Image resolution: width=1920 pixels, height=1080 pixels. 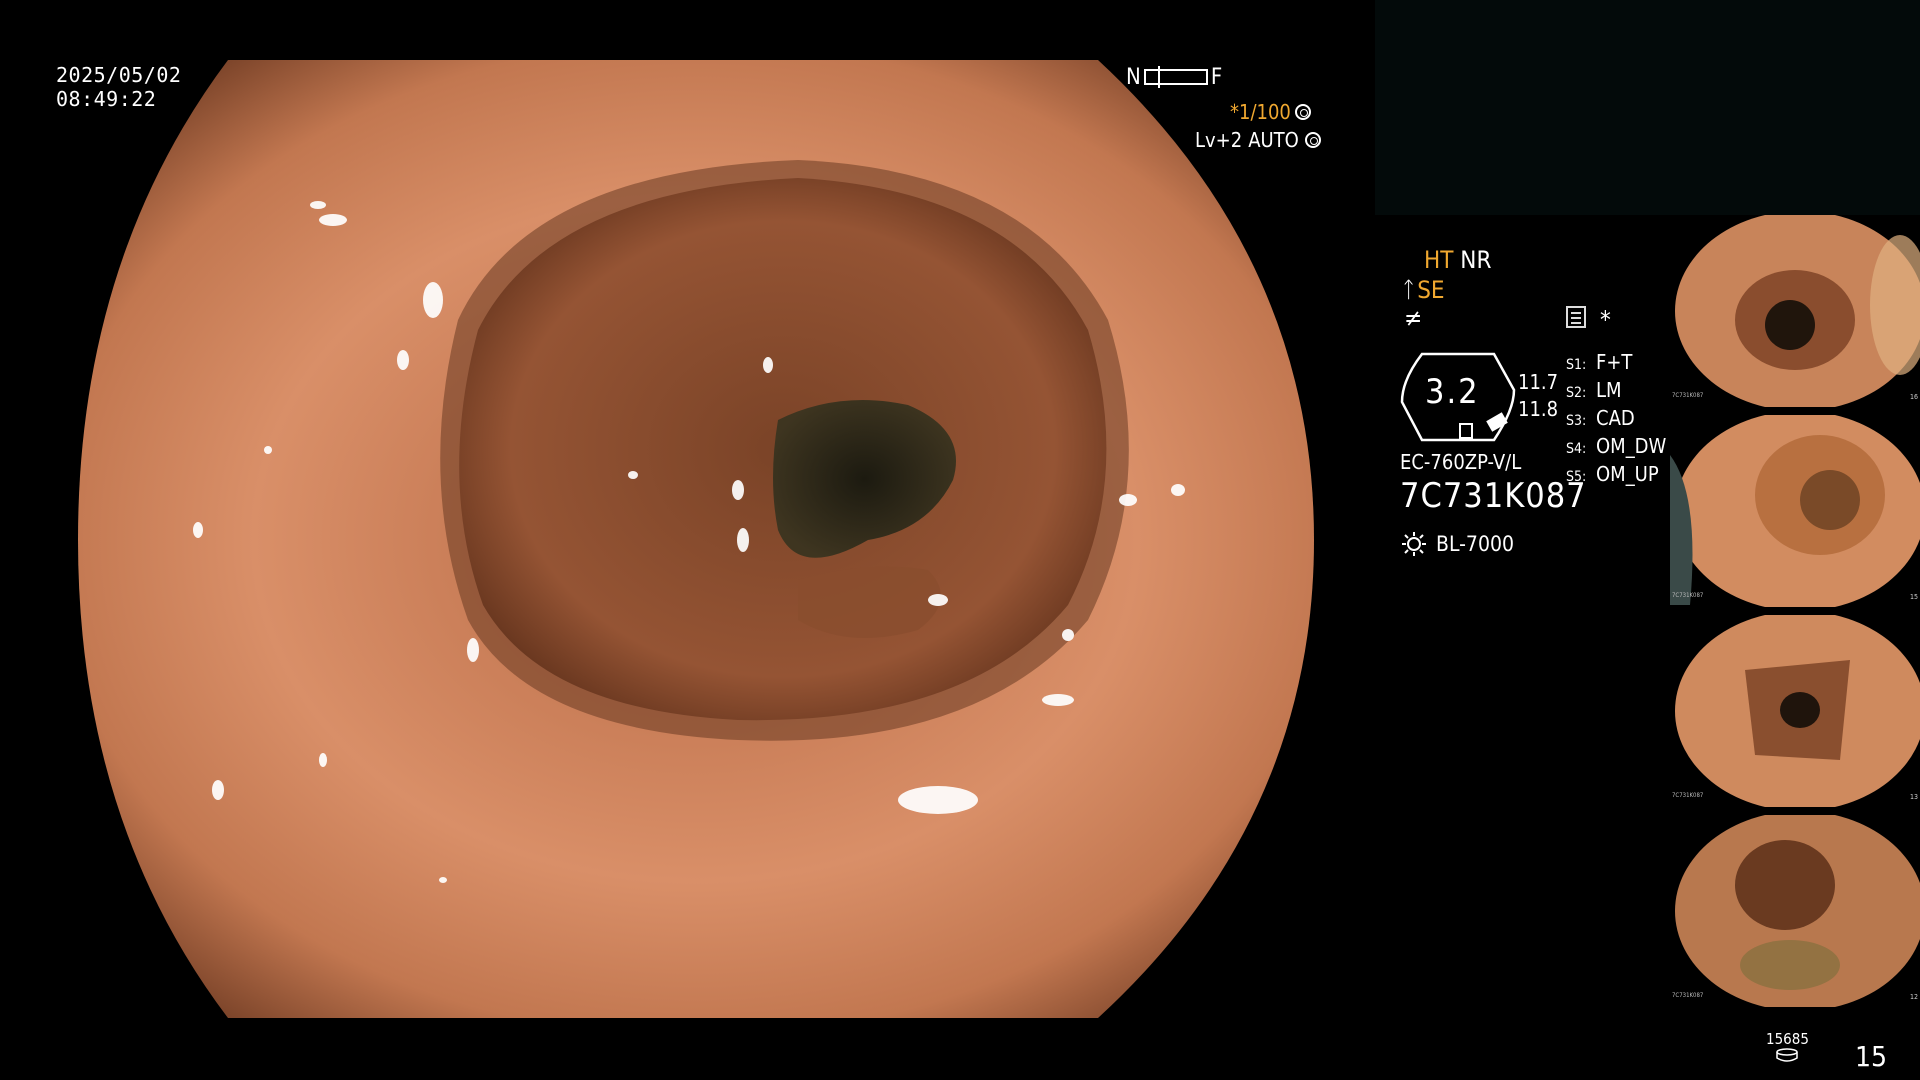 I want to click on thumb-number: 13, so click(x=1913, y=797).